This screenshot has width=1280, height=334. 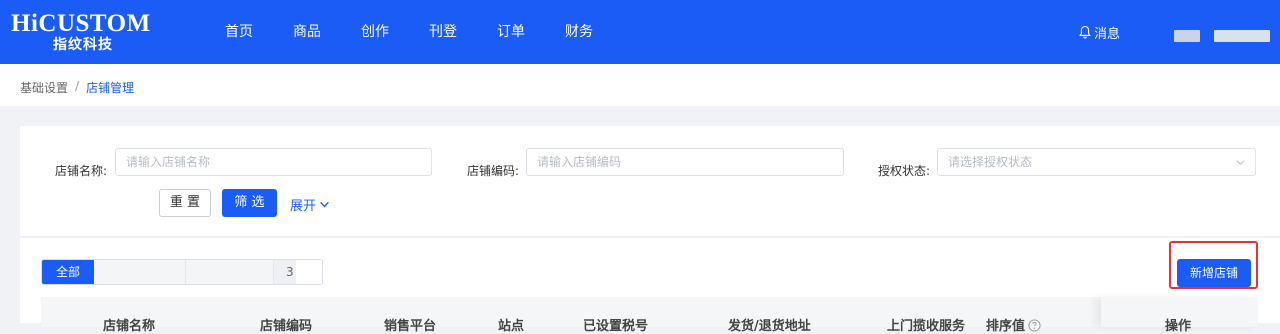 What do you see at coordinates (1178, 326) in the screenshot?
I see `column-header-actions: 操作` at bounding box center [1178, 326].